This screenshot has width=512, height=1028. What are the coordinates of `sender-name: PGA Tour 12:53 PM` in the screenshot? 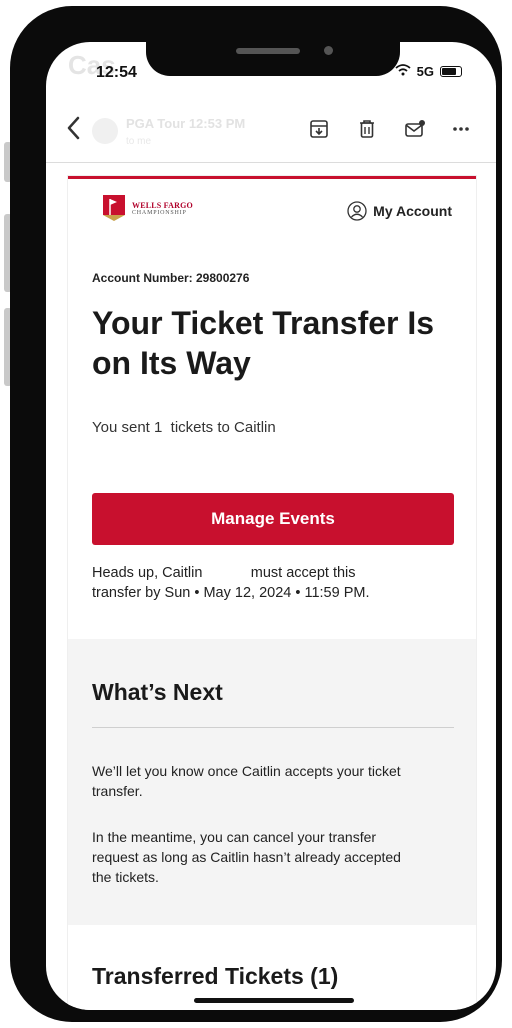 It's located at (186, 123).